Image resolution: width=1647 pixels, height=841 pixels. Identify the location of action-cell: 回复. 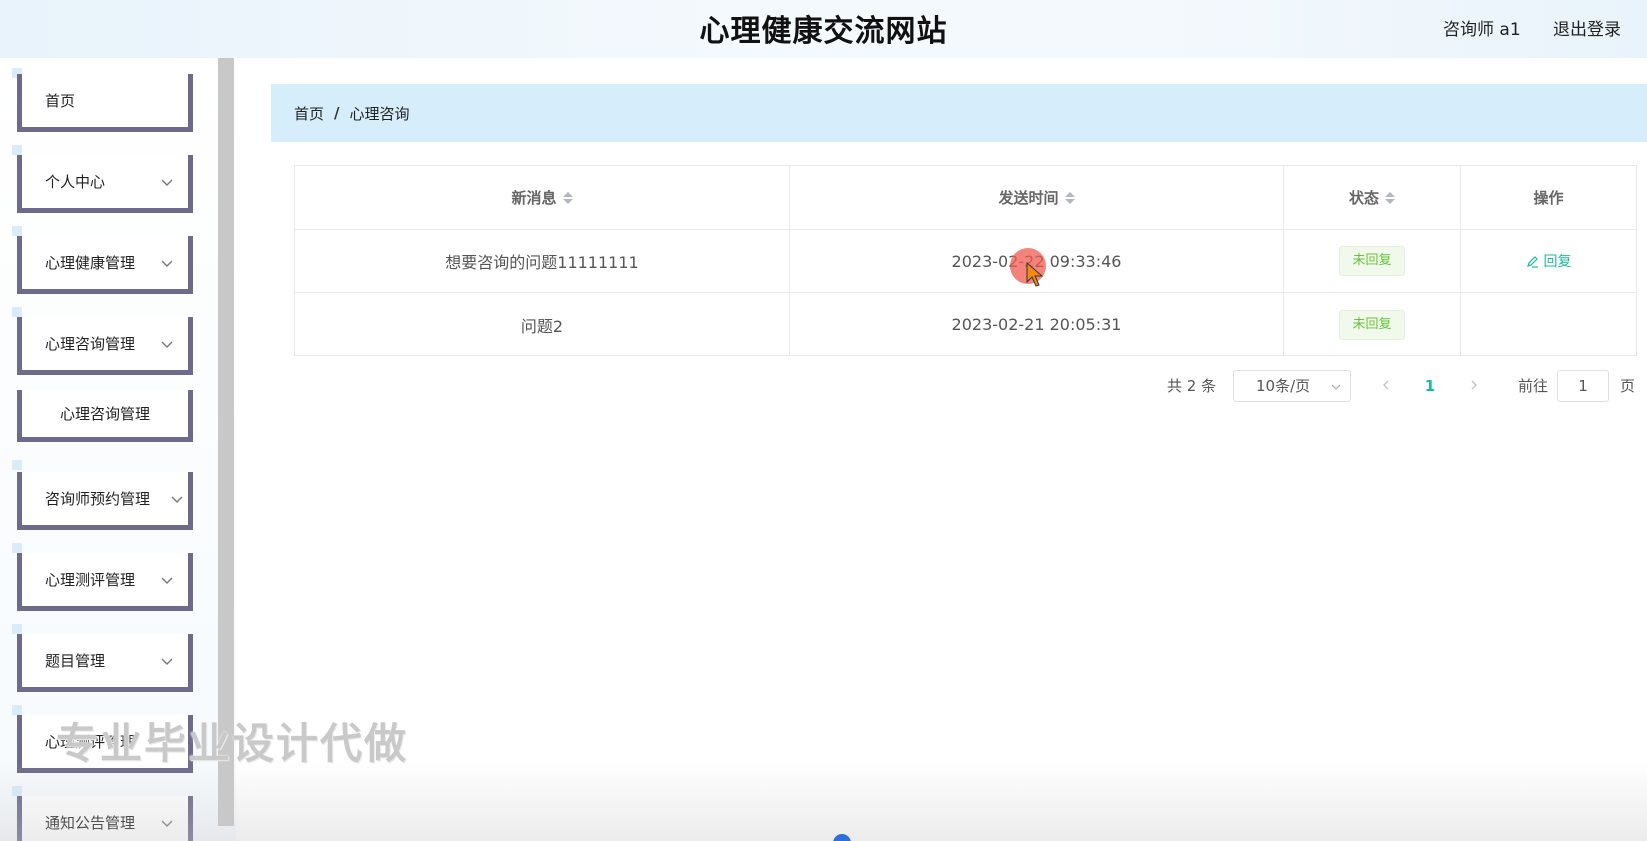
(1548, 261).